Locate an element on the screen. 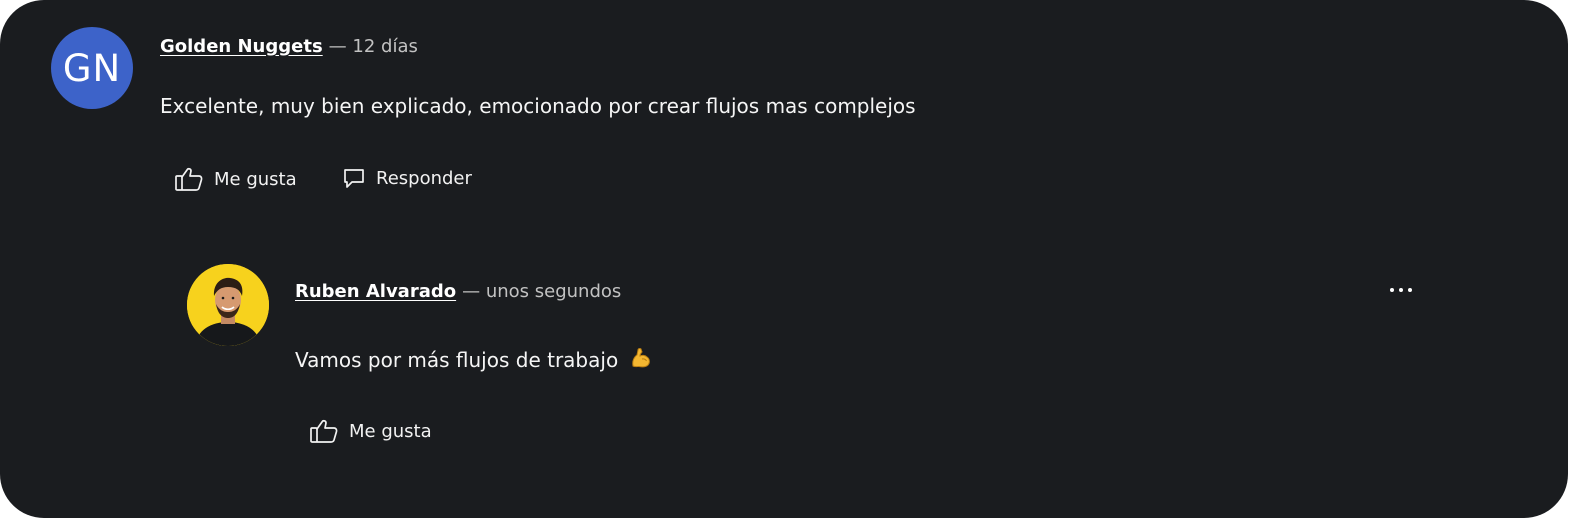  reply-like-button: Me gusta is located at coordinates (370, 431).